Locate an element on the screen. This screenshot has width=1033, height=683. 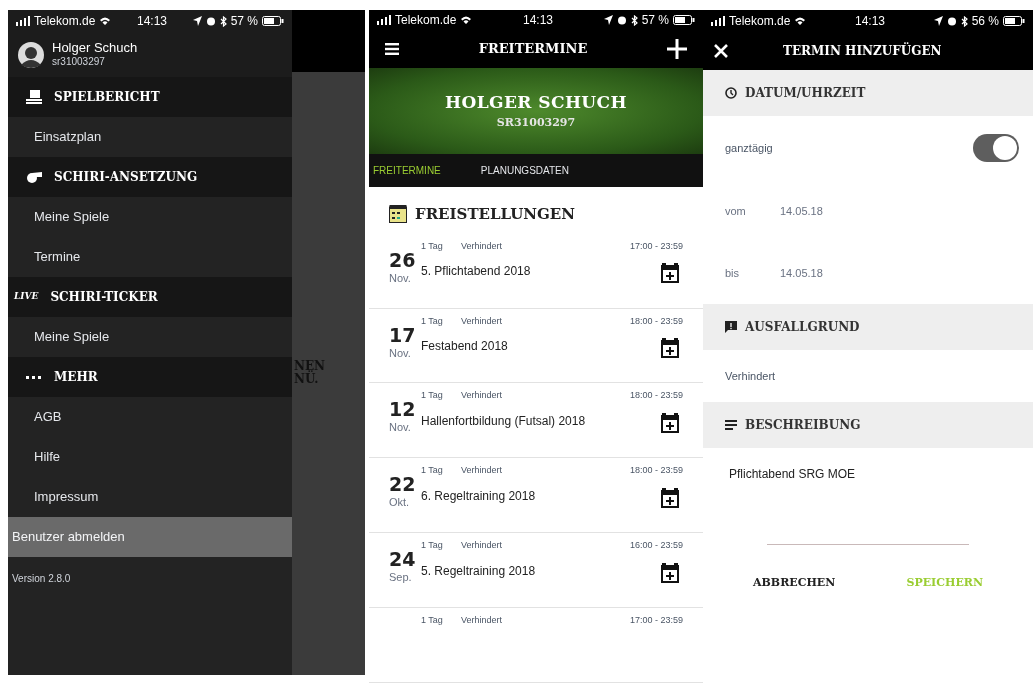
menu-item: Hilfe is located at coordinates (150, 457).